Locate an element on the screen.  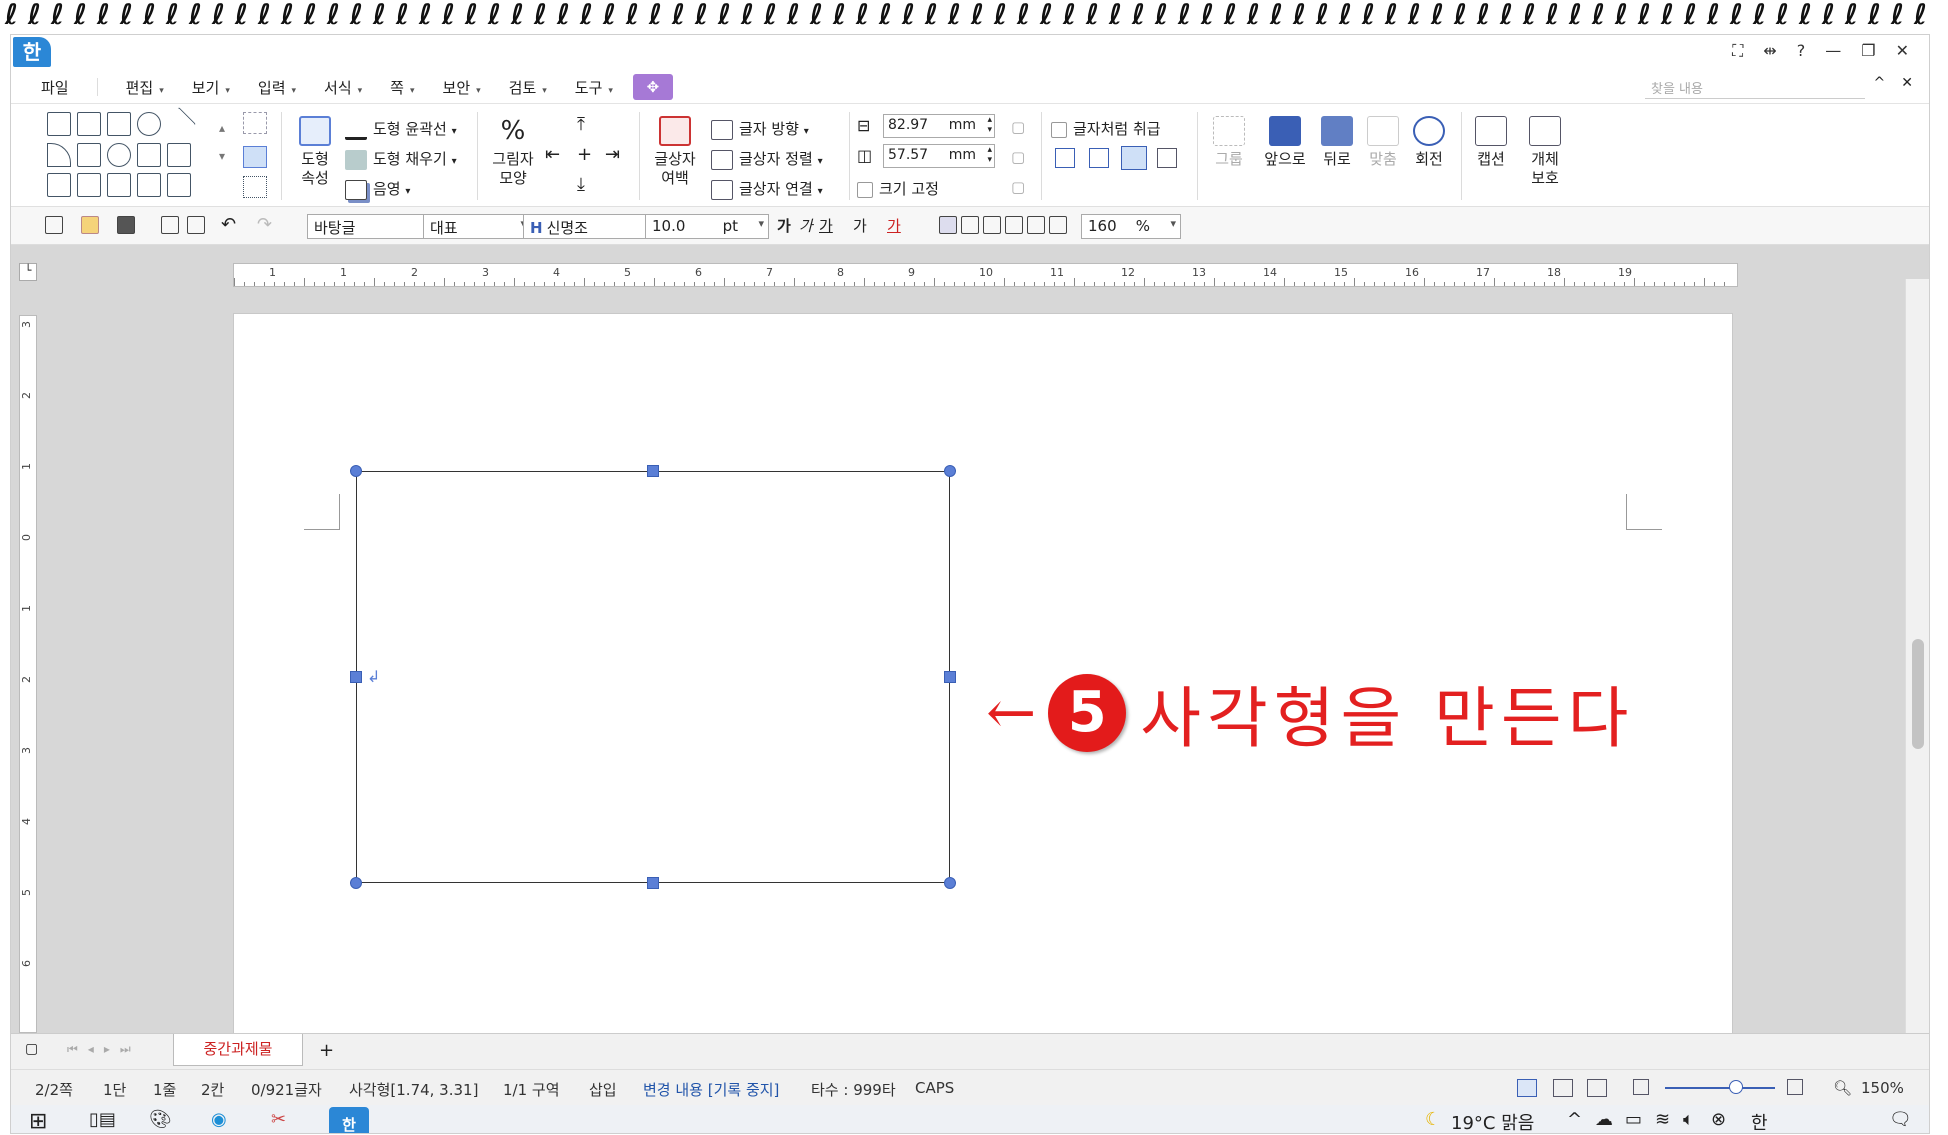
menu-tools: 도구 ▾ is located at coordinates (594, 87).